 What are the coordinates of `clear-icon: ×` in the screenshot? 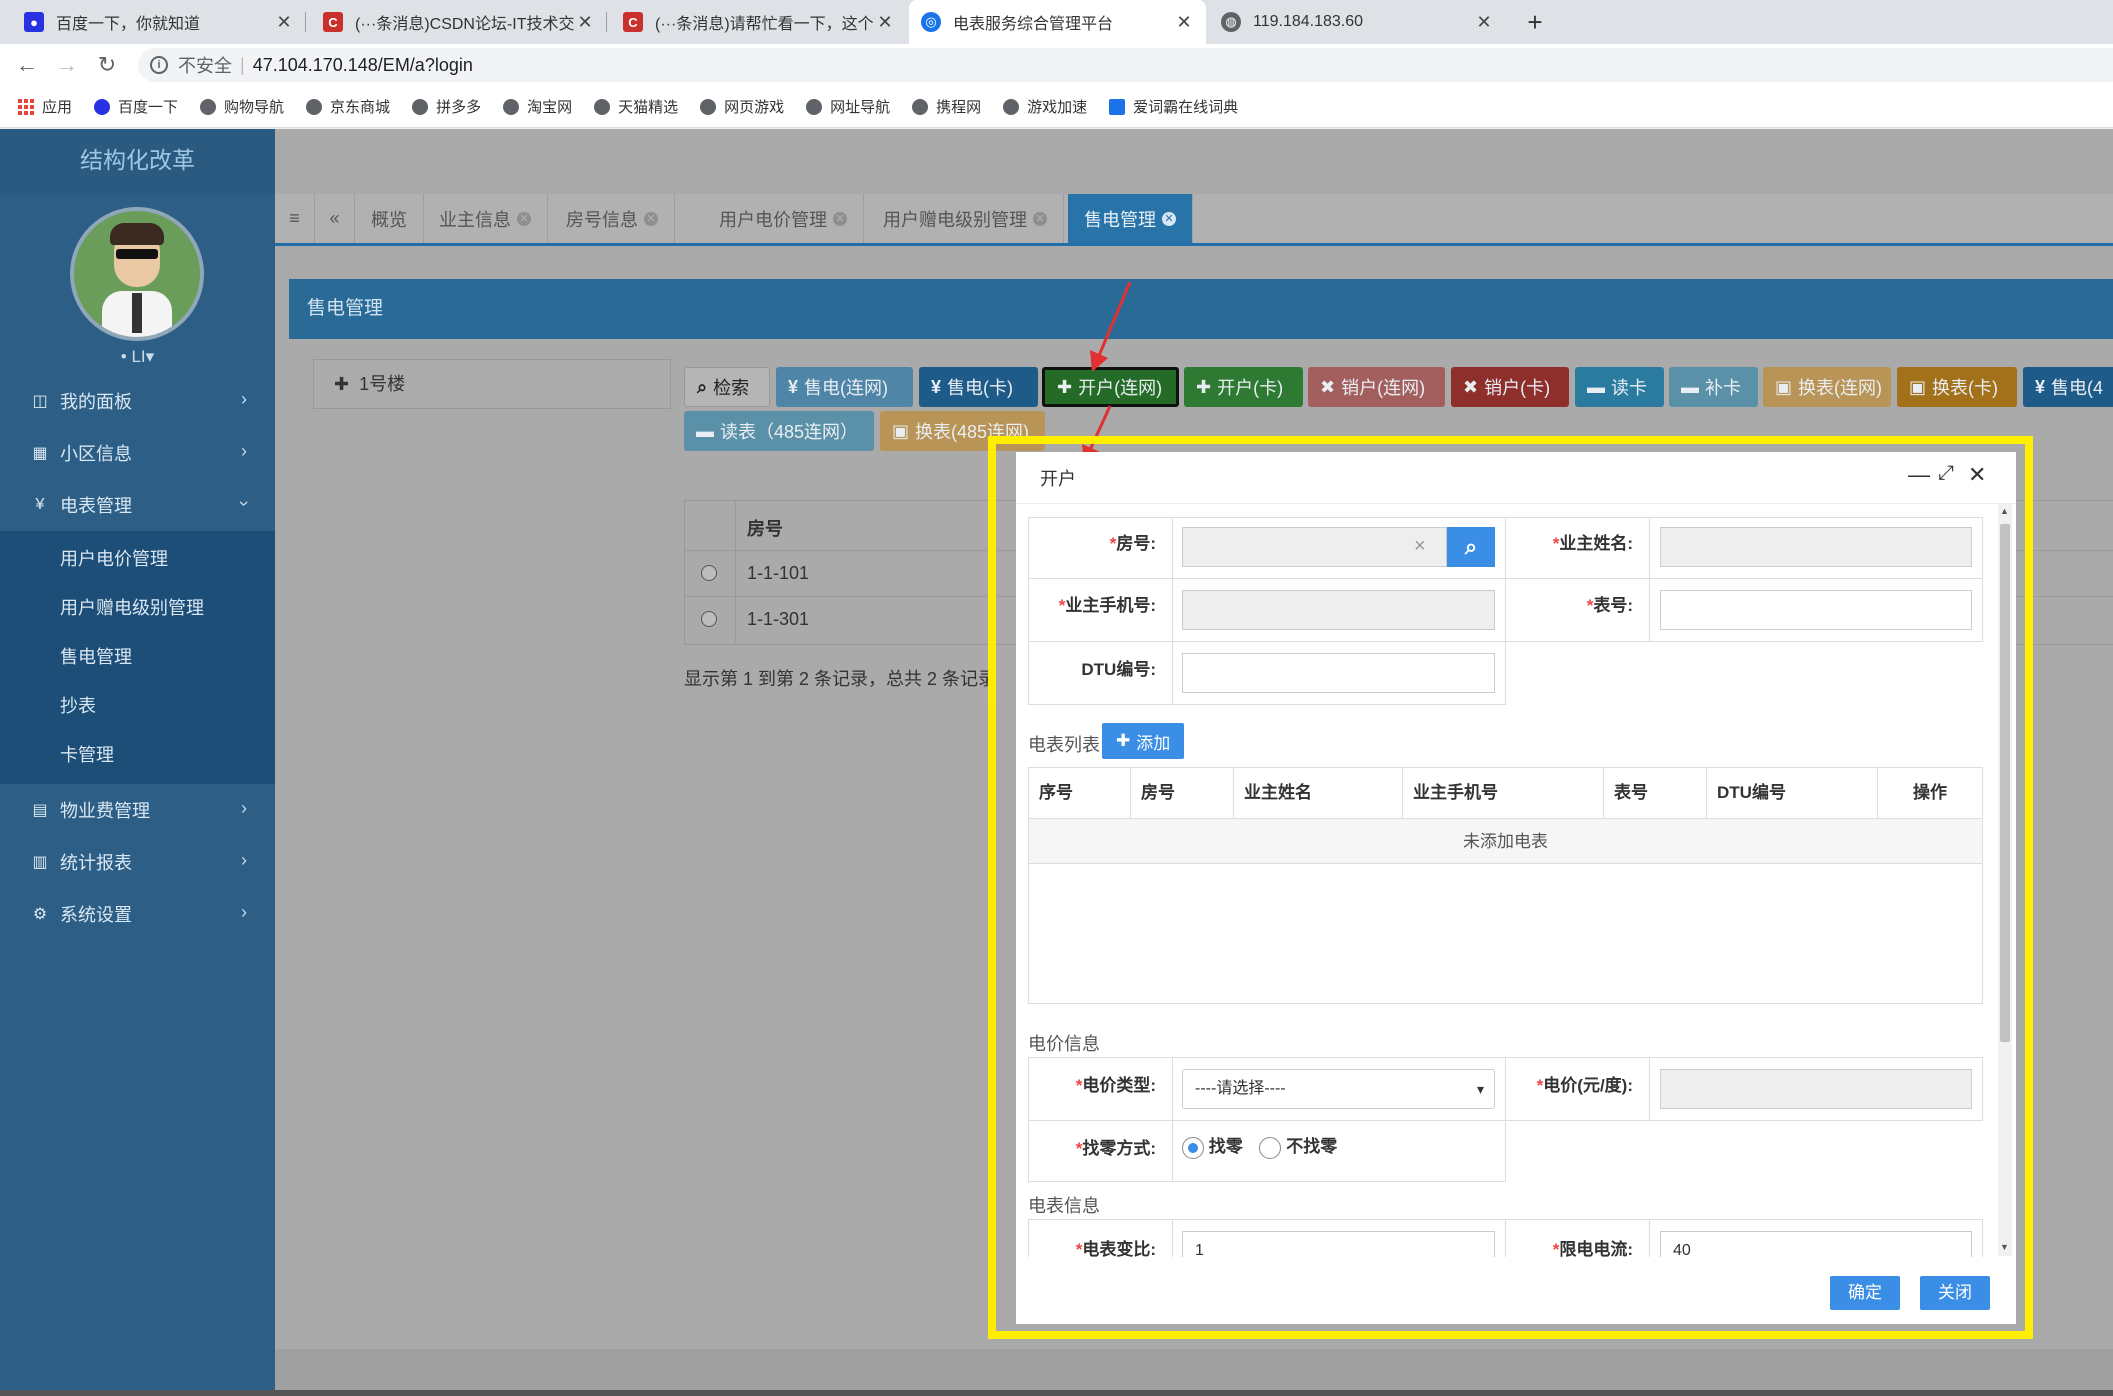 It's located at (1420, 546).